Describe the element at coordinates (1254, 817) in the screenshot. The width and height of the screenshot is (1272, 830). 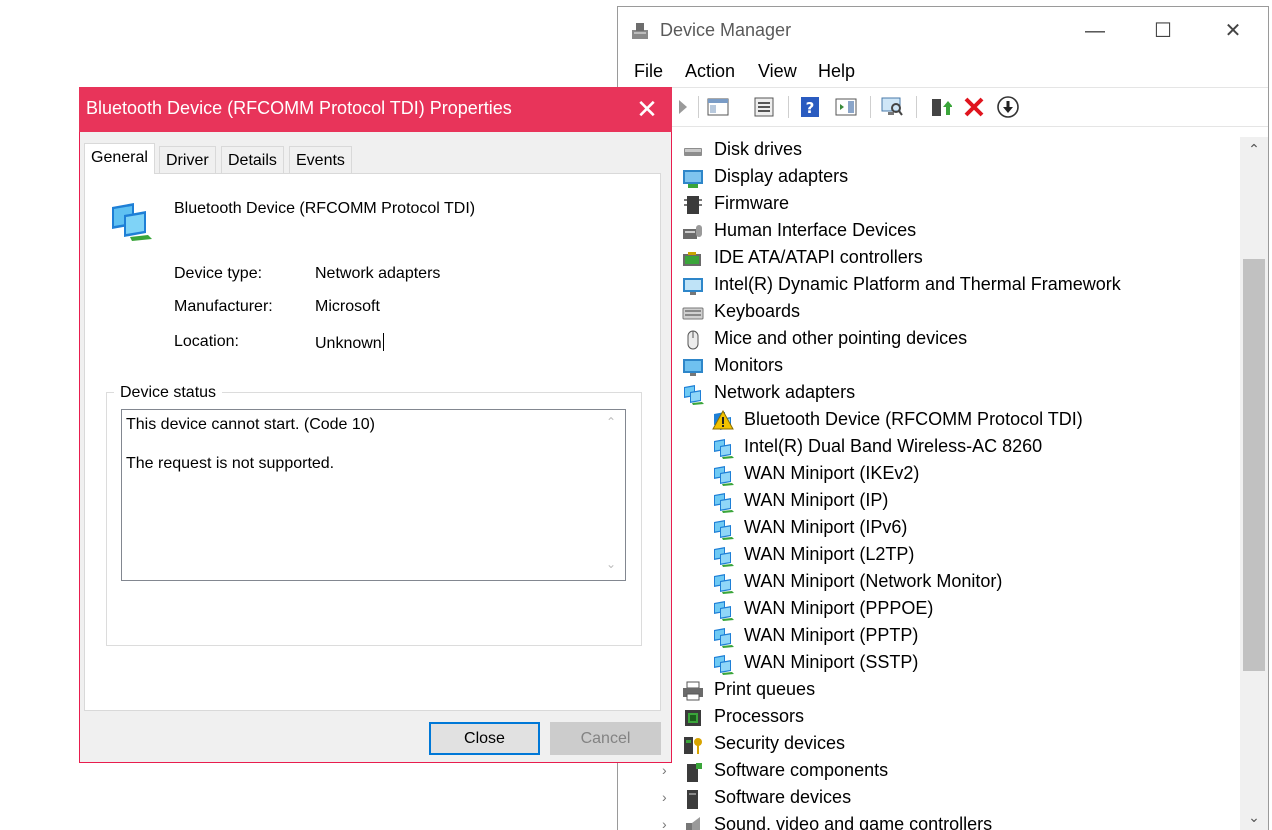
I see `scroll-down-button: ⌄` at that location.